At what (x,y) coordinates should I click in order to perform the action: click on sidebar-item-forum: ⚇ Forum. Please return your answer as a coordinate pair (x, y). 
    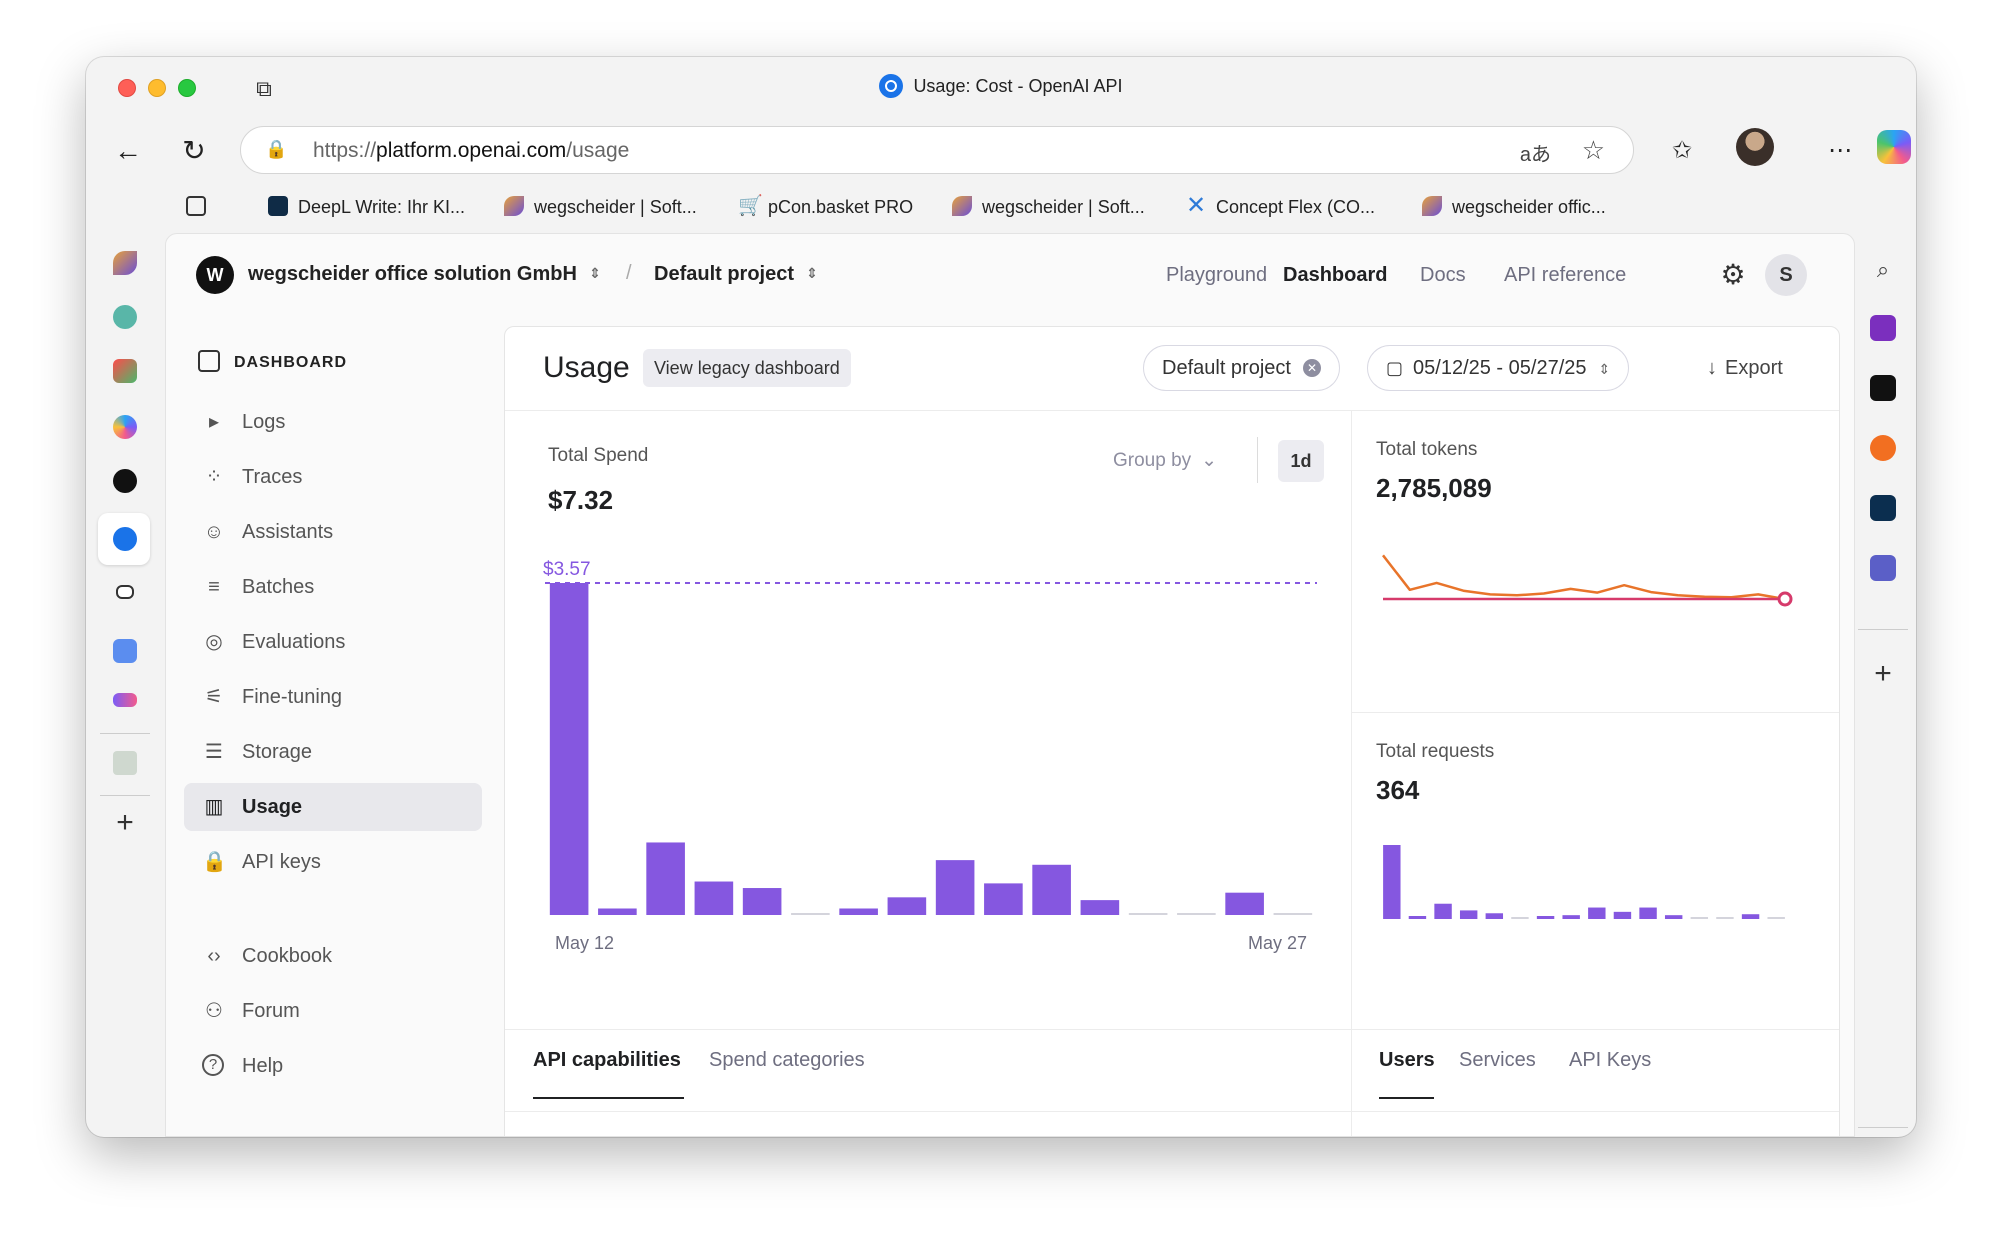
    Looking at the image, I should click on (333, 1011).